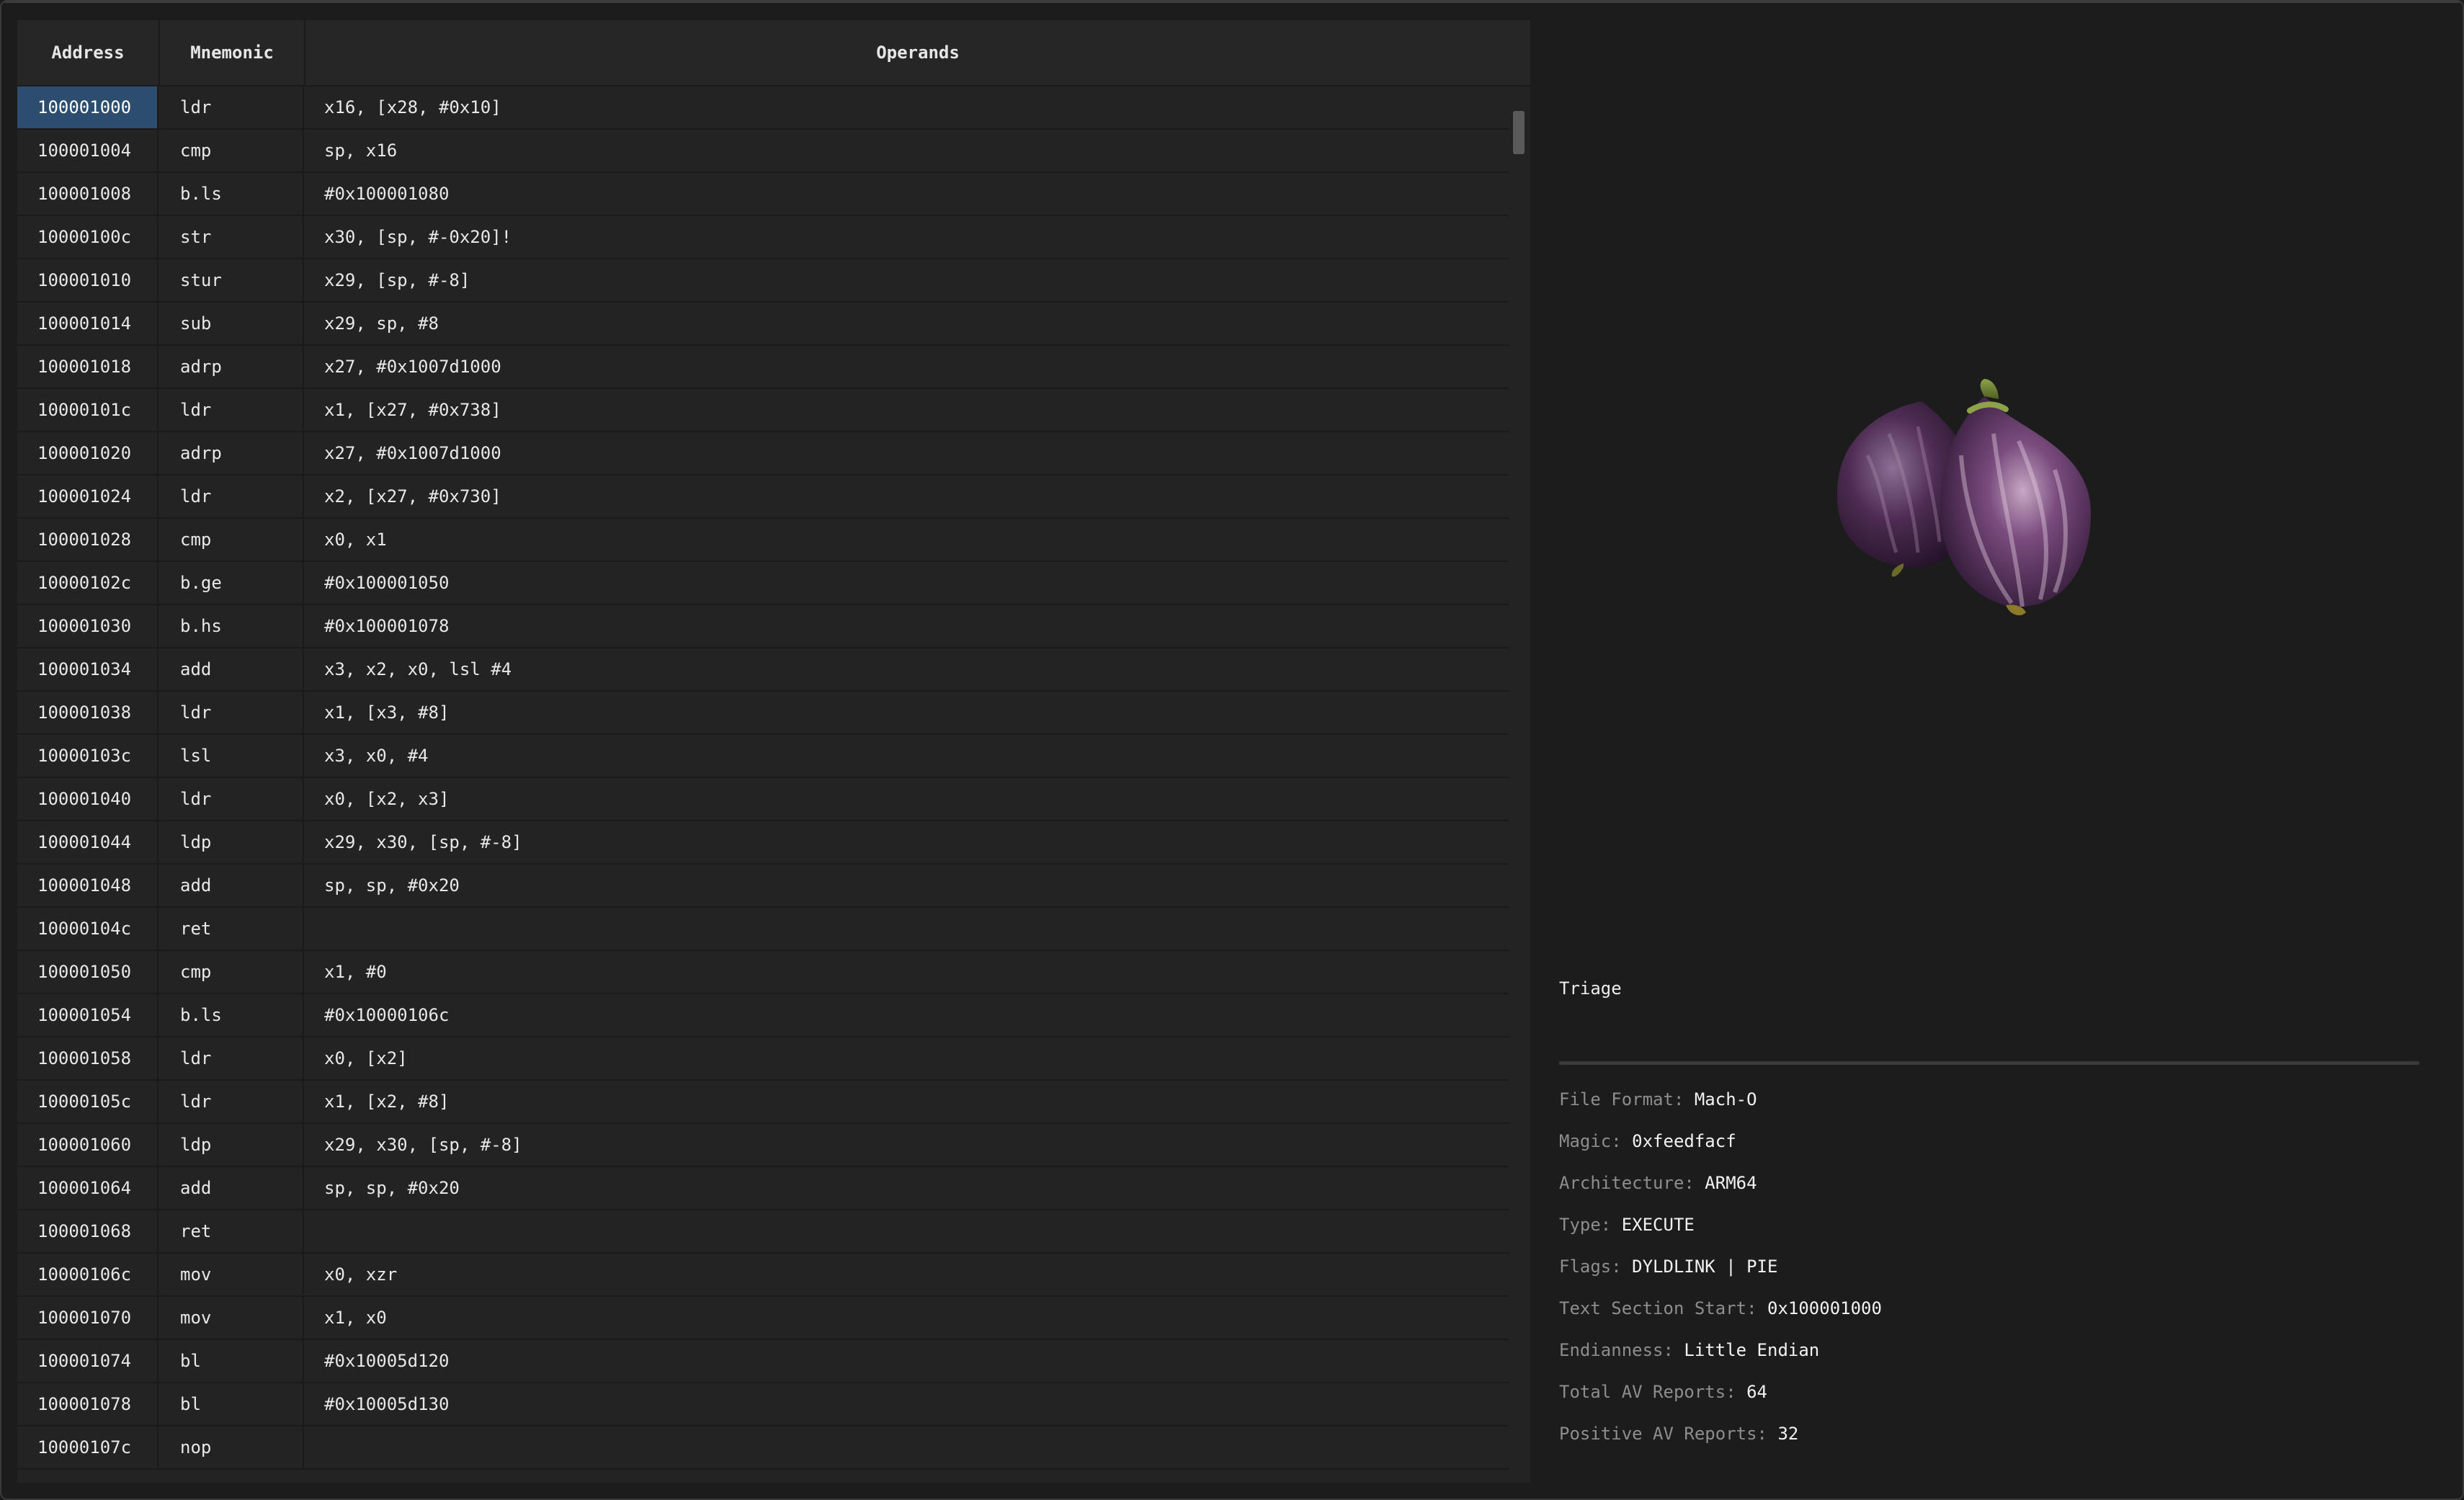 The width and height of the screenshot is (2464, 1500). What do you see at coordinates (88, 496) in the screenshot?
I see `address-cell: 100001024` at bounding box center [88, 496].